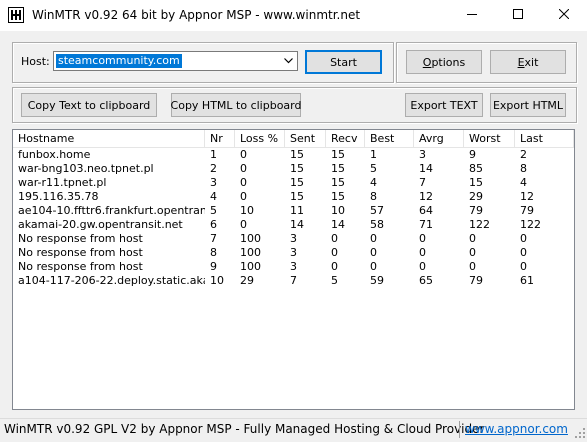 The image size is (587, 442). I want to click on table-cell: war-r11.tpnet.pl, so click(62, 182).